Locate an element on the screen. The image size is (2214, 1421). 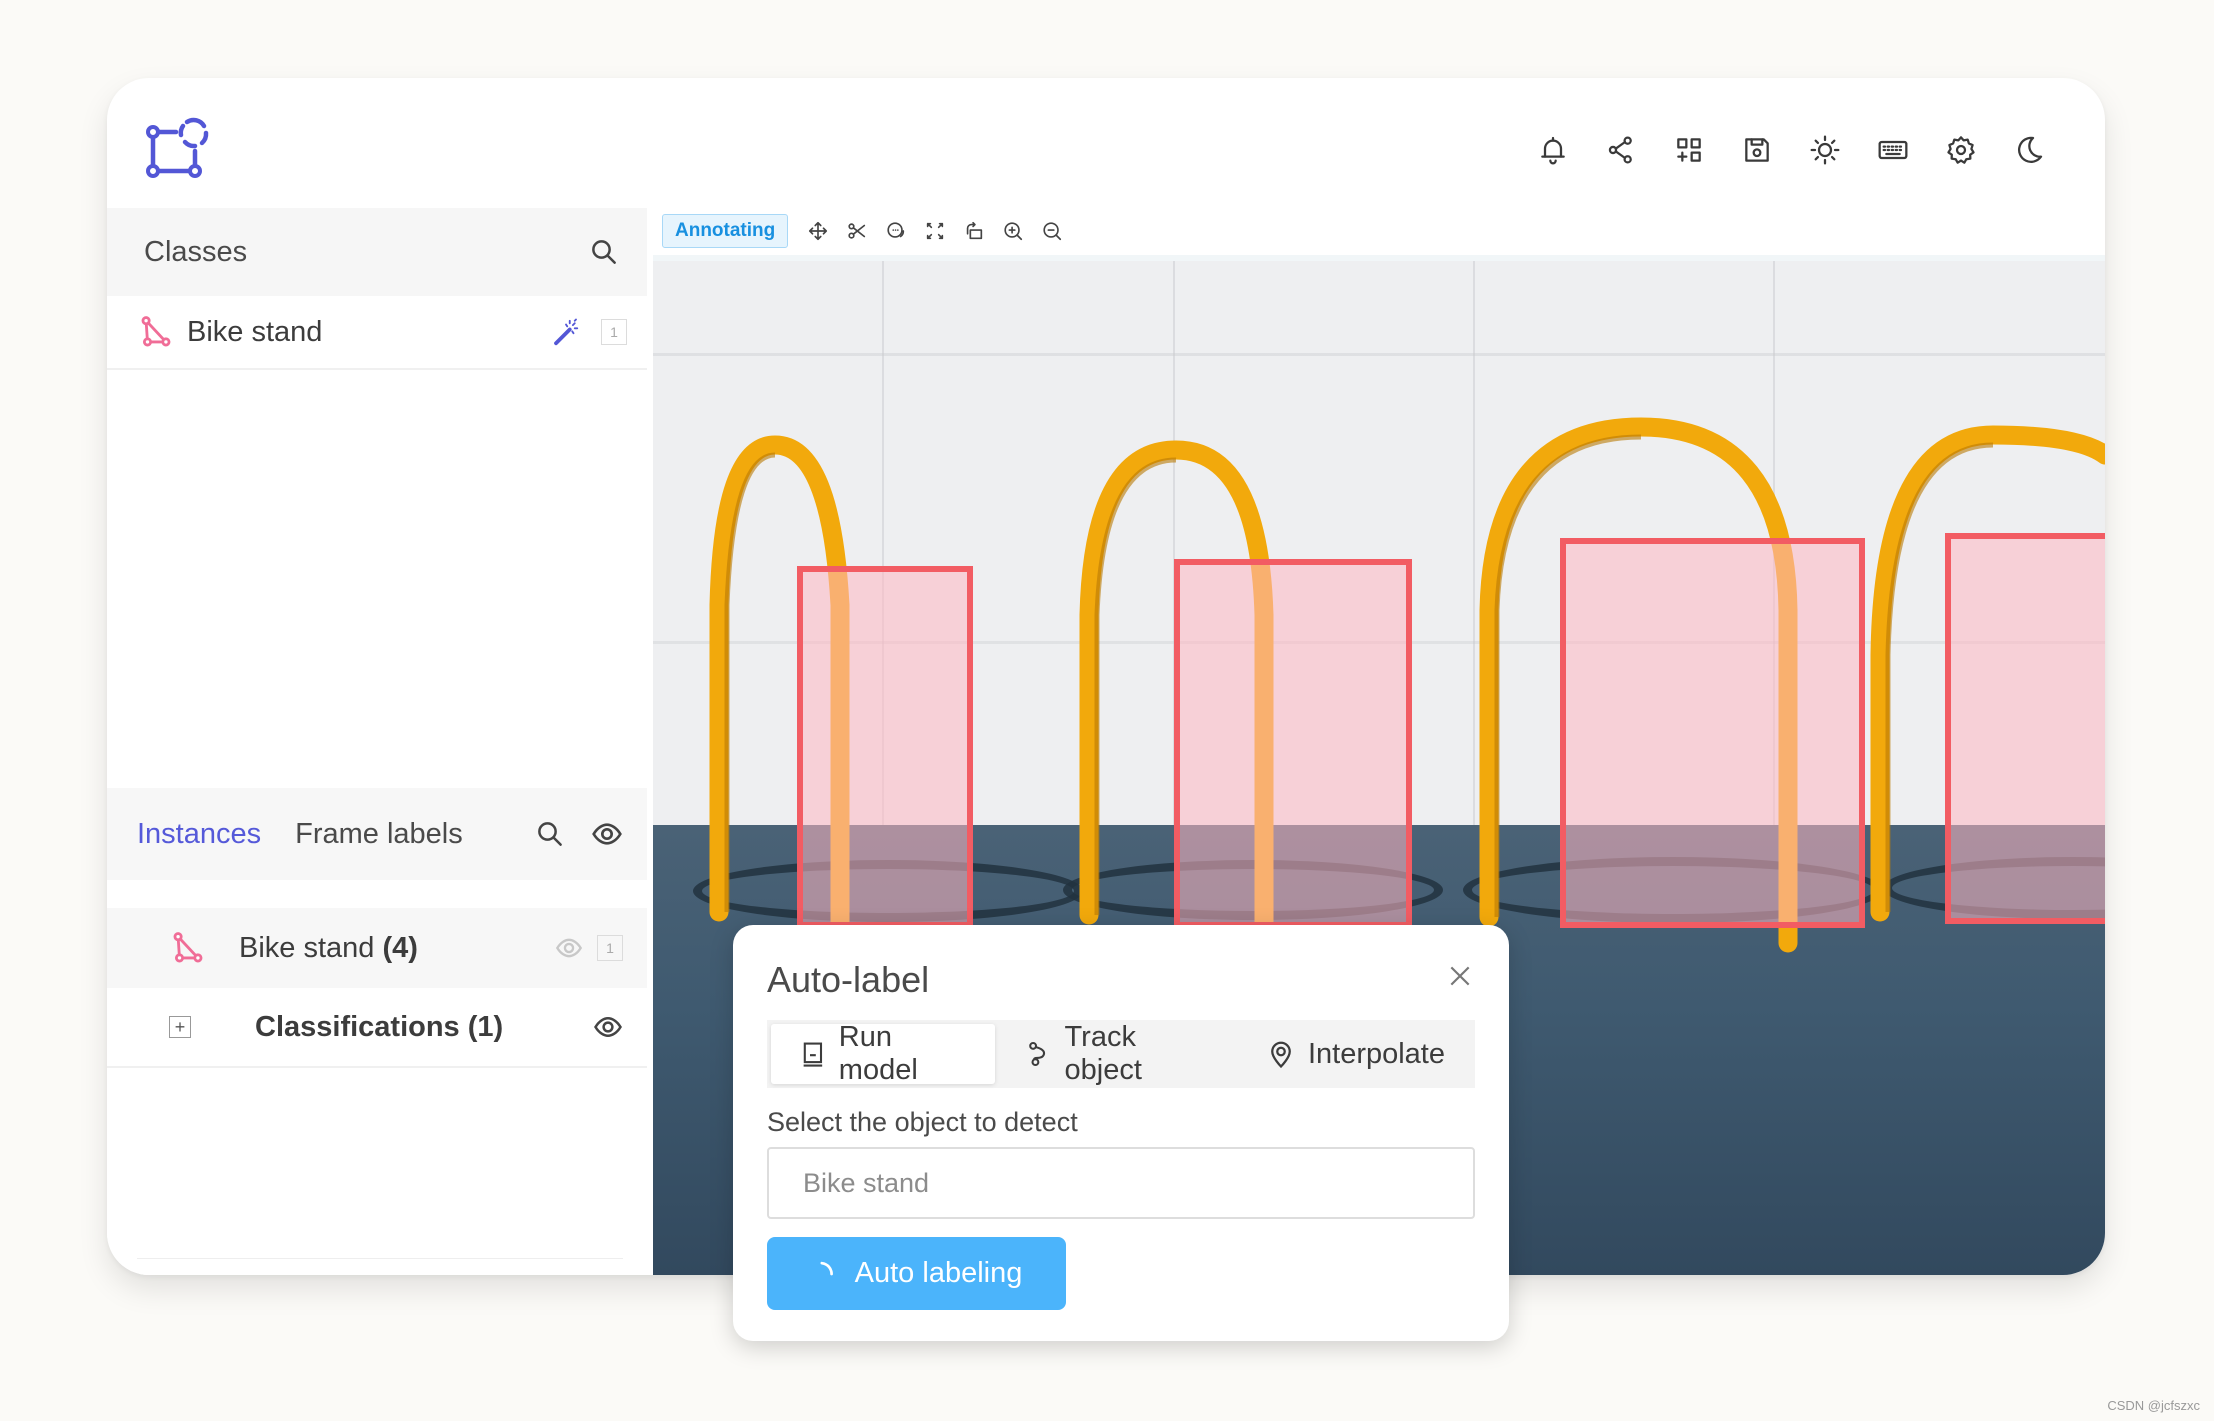
segment-track-object: Track object is located at coordinates (1115, 1053).